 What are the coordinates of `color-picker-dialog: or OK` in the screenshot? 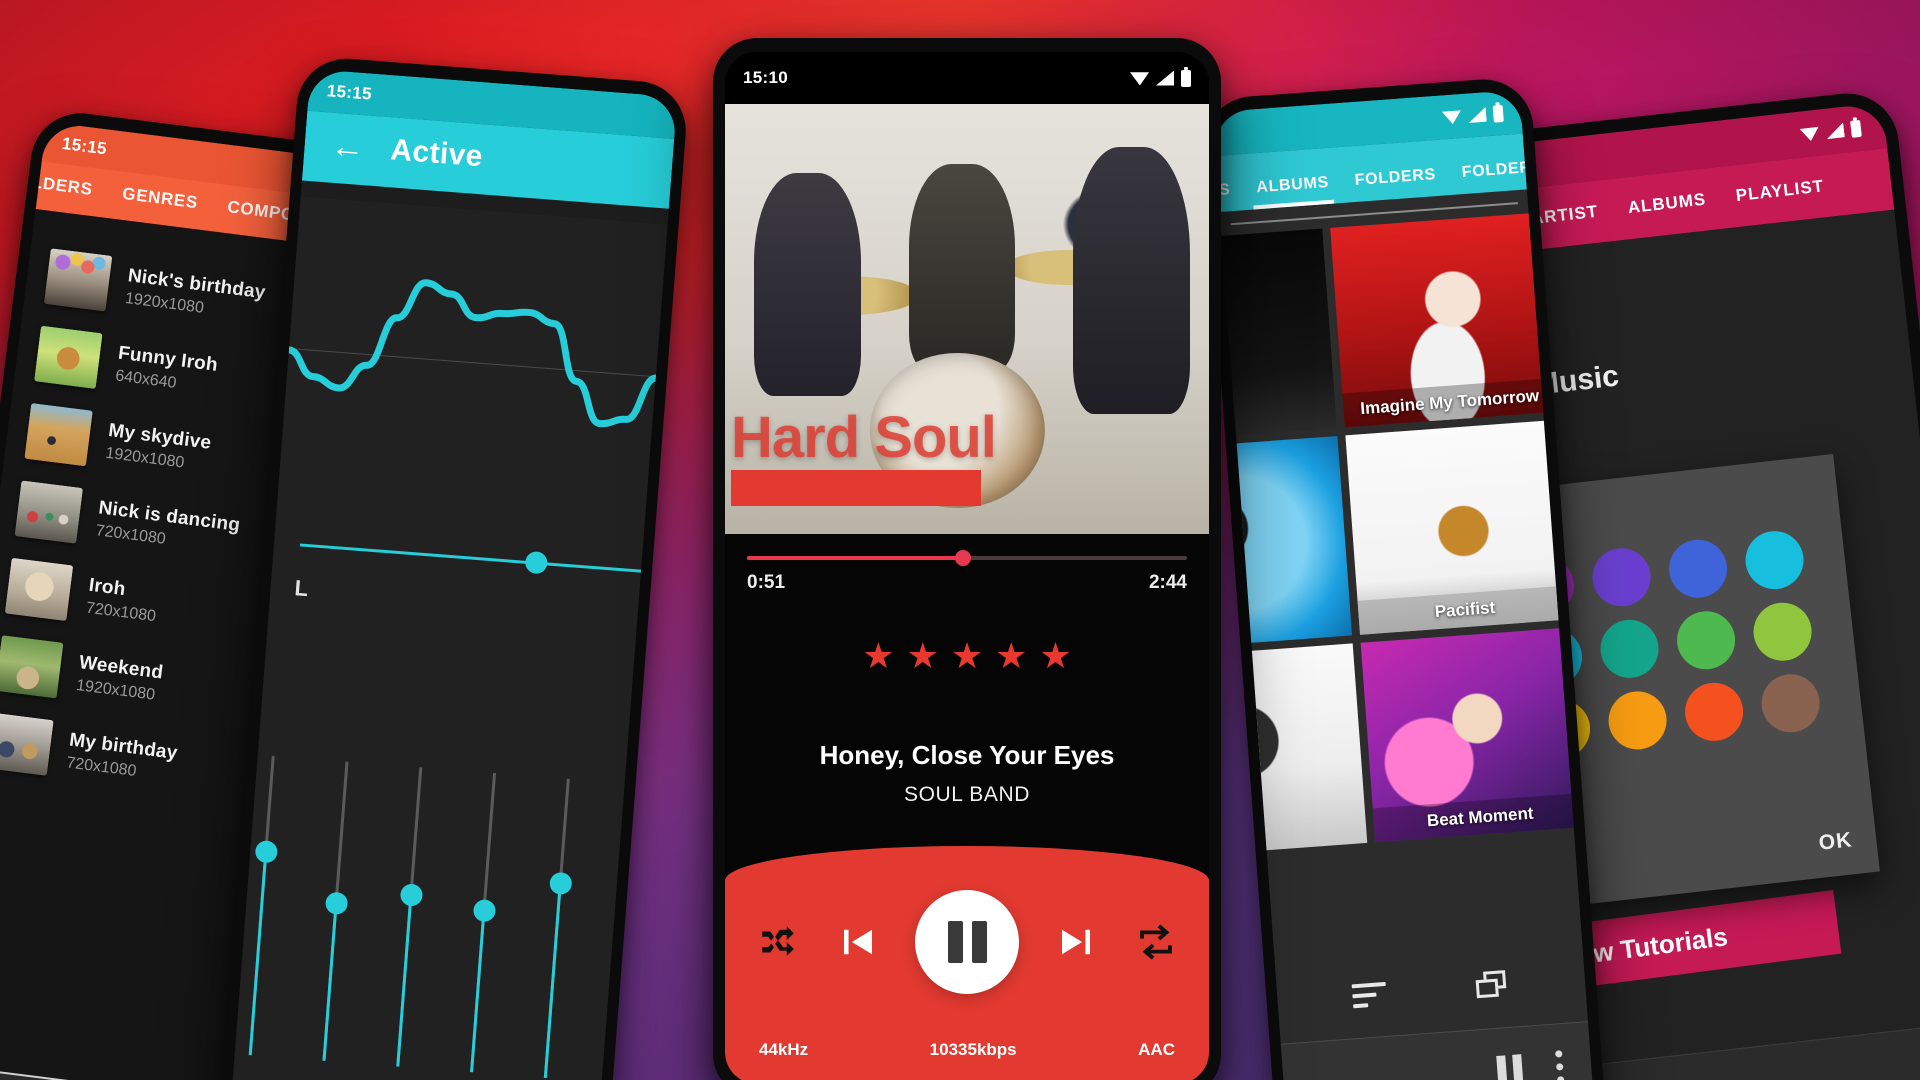 It's located at (1686, 679).